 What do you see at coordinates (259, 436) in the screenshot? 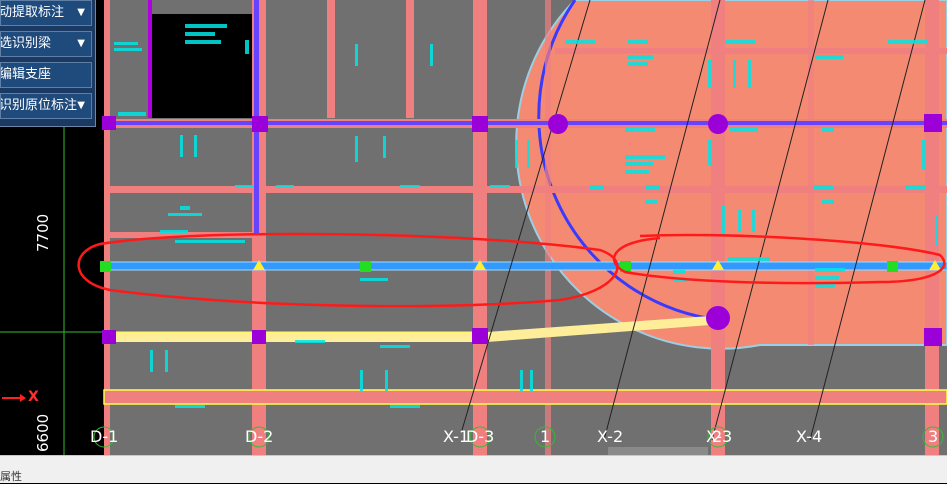
I see `axis-label-d2: D-2` at bounding box center [259, 436].